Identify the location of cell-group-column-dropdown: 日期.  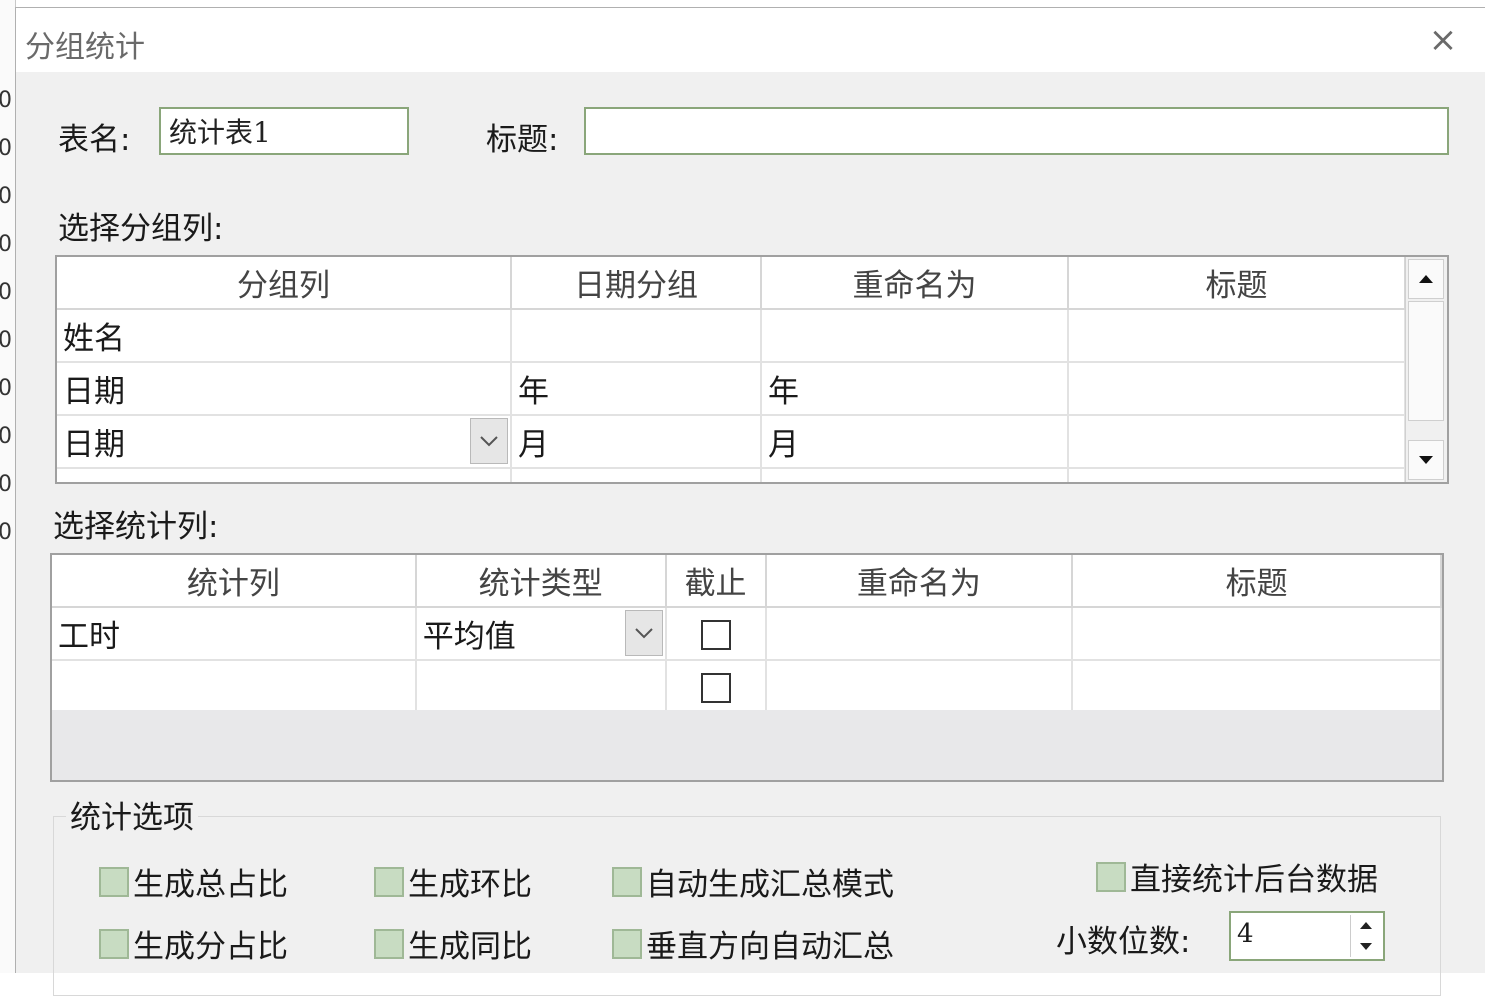
(284, 442).